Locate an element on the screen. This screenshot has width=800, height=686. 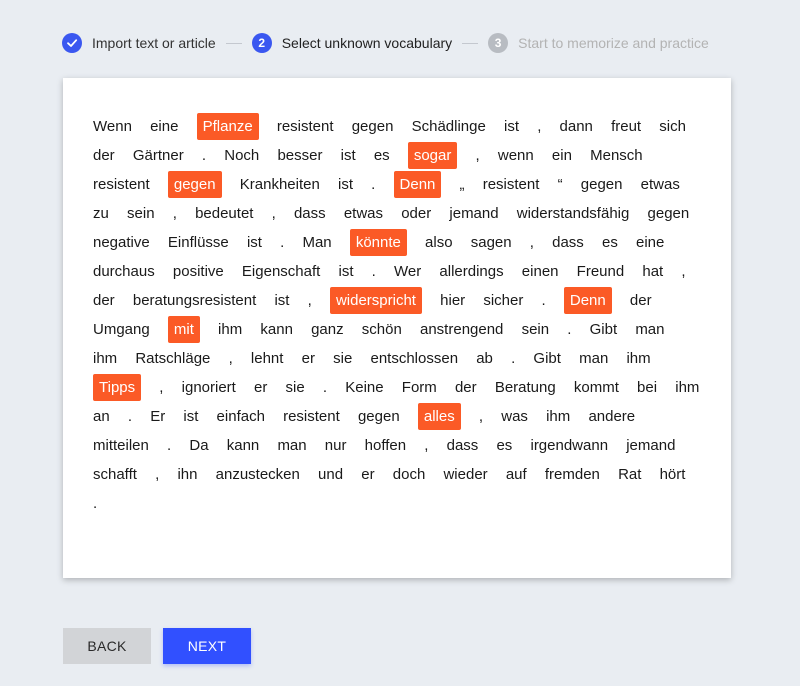
word: irgendwann is located at coordinates (569, 445).